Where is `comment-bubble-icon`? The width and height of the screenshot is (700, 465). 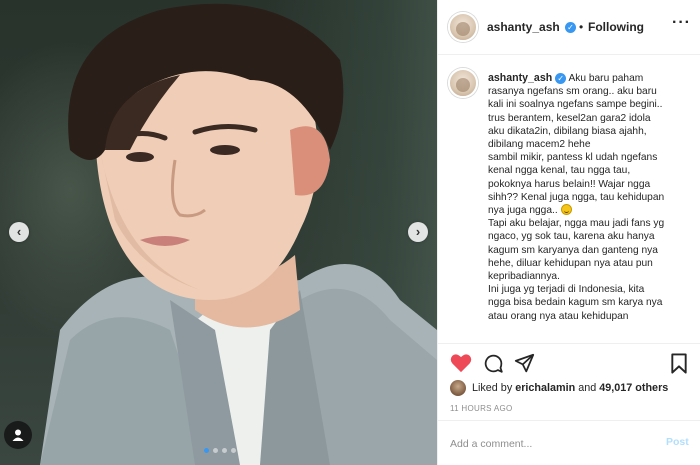 comment-bubble-icon is located at coordinates (493, 363).